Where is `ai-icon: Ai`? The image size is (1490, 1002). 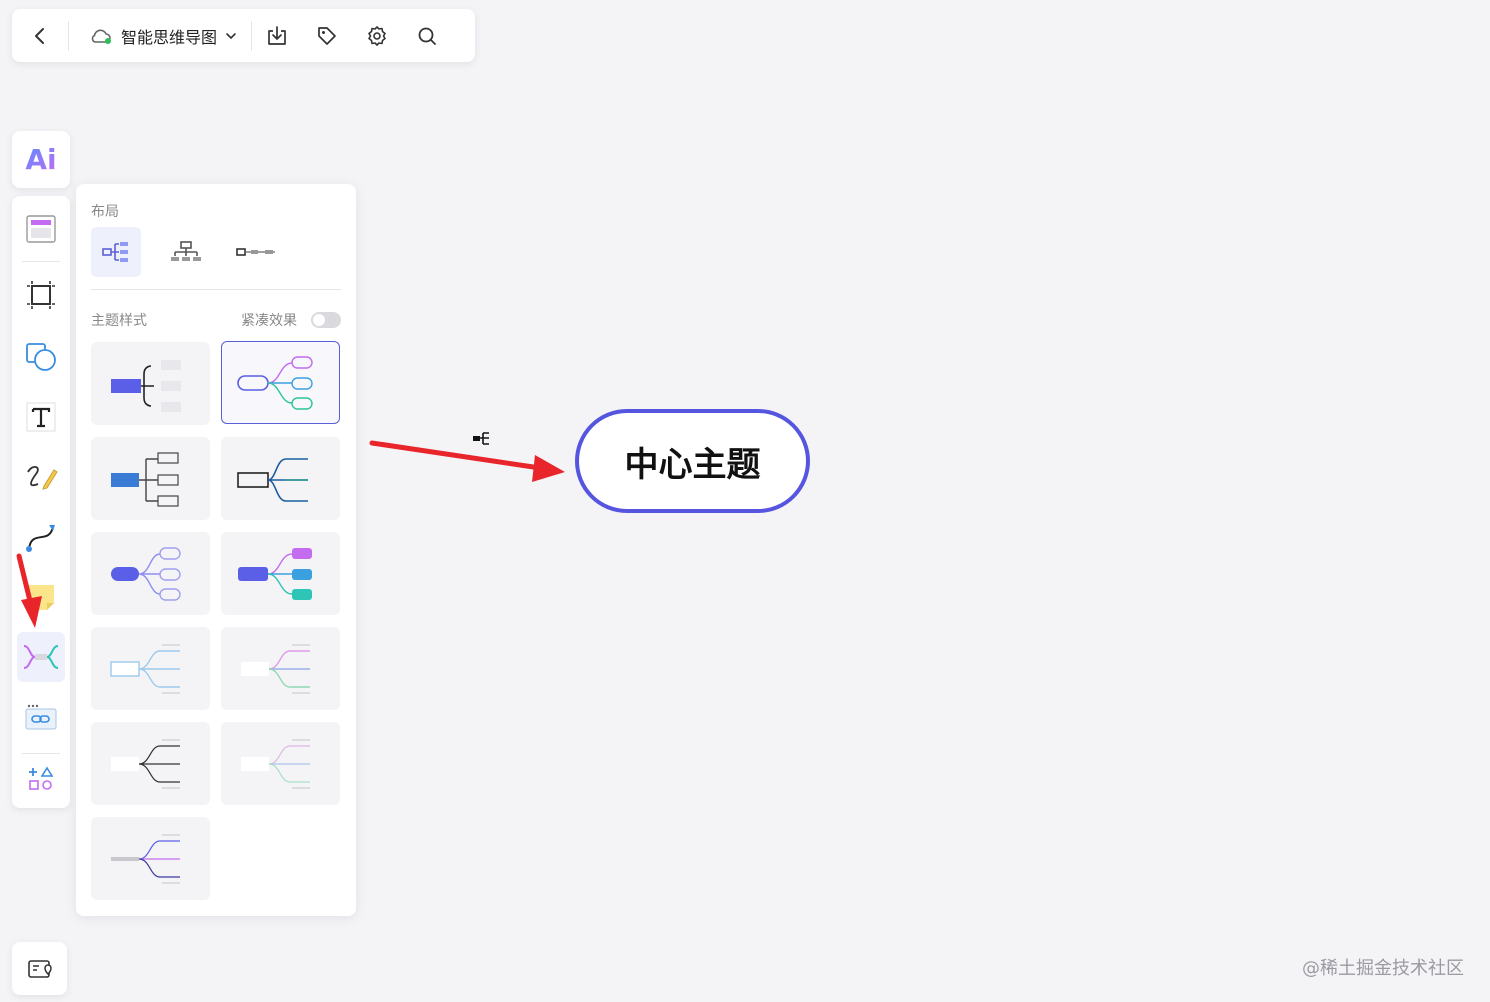 ai-icon: Ai is located at coordinates (41, 159).